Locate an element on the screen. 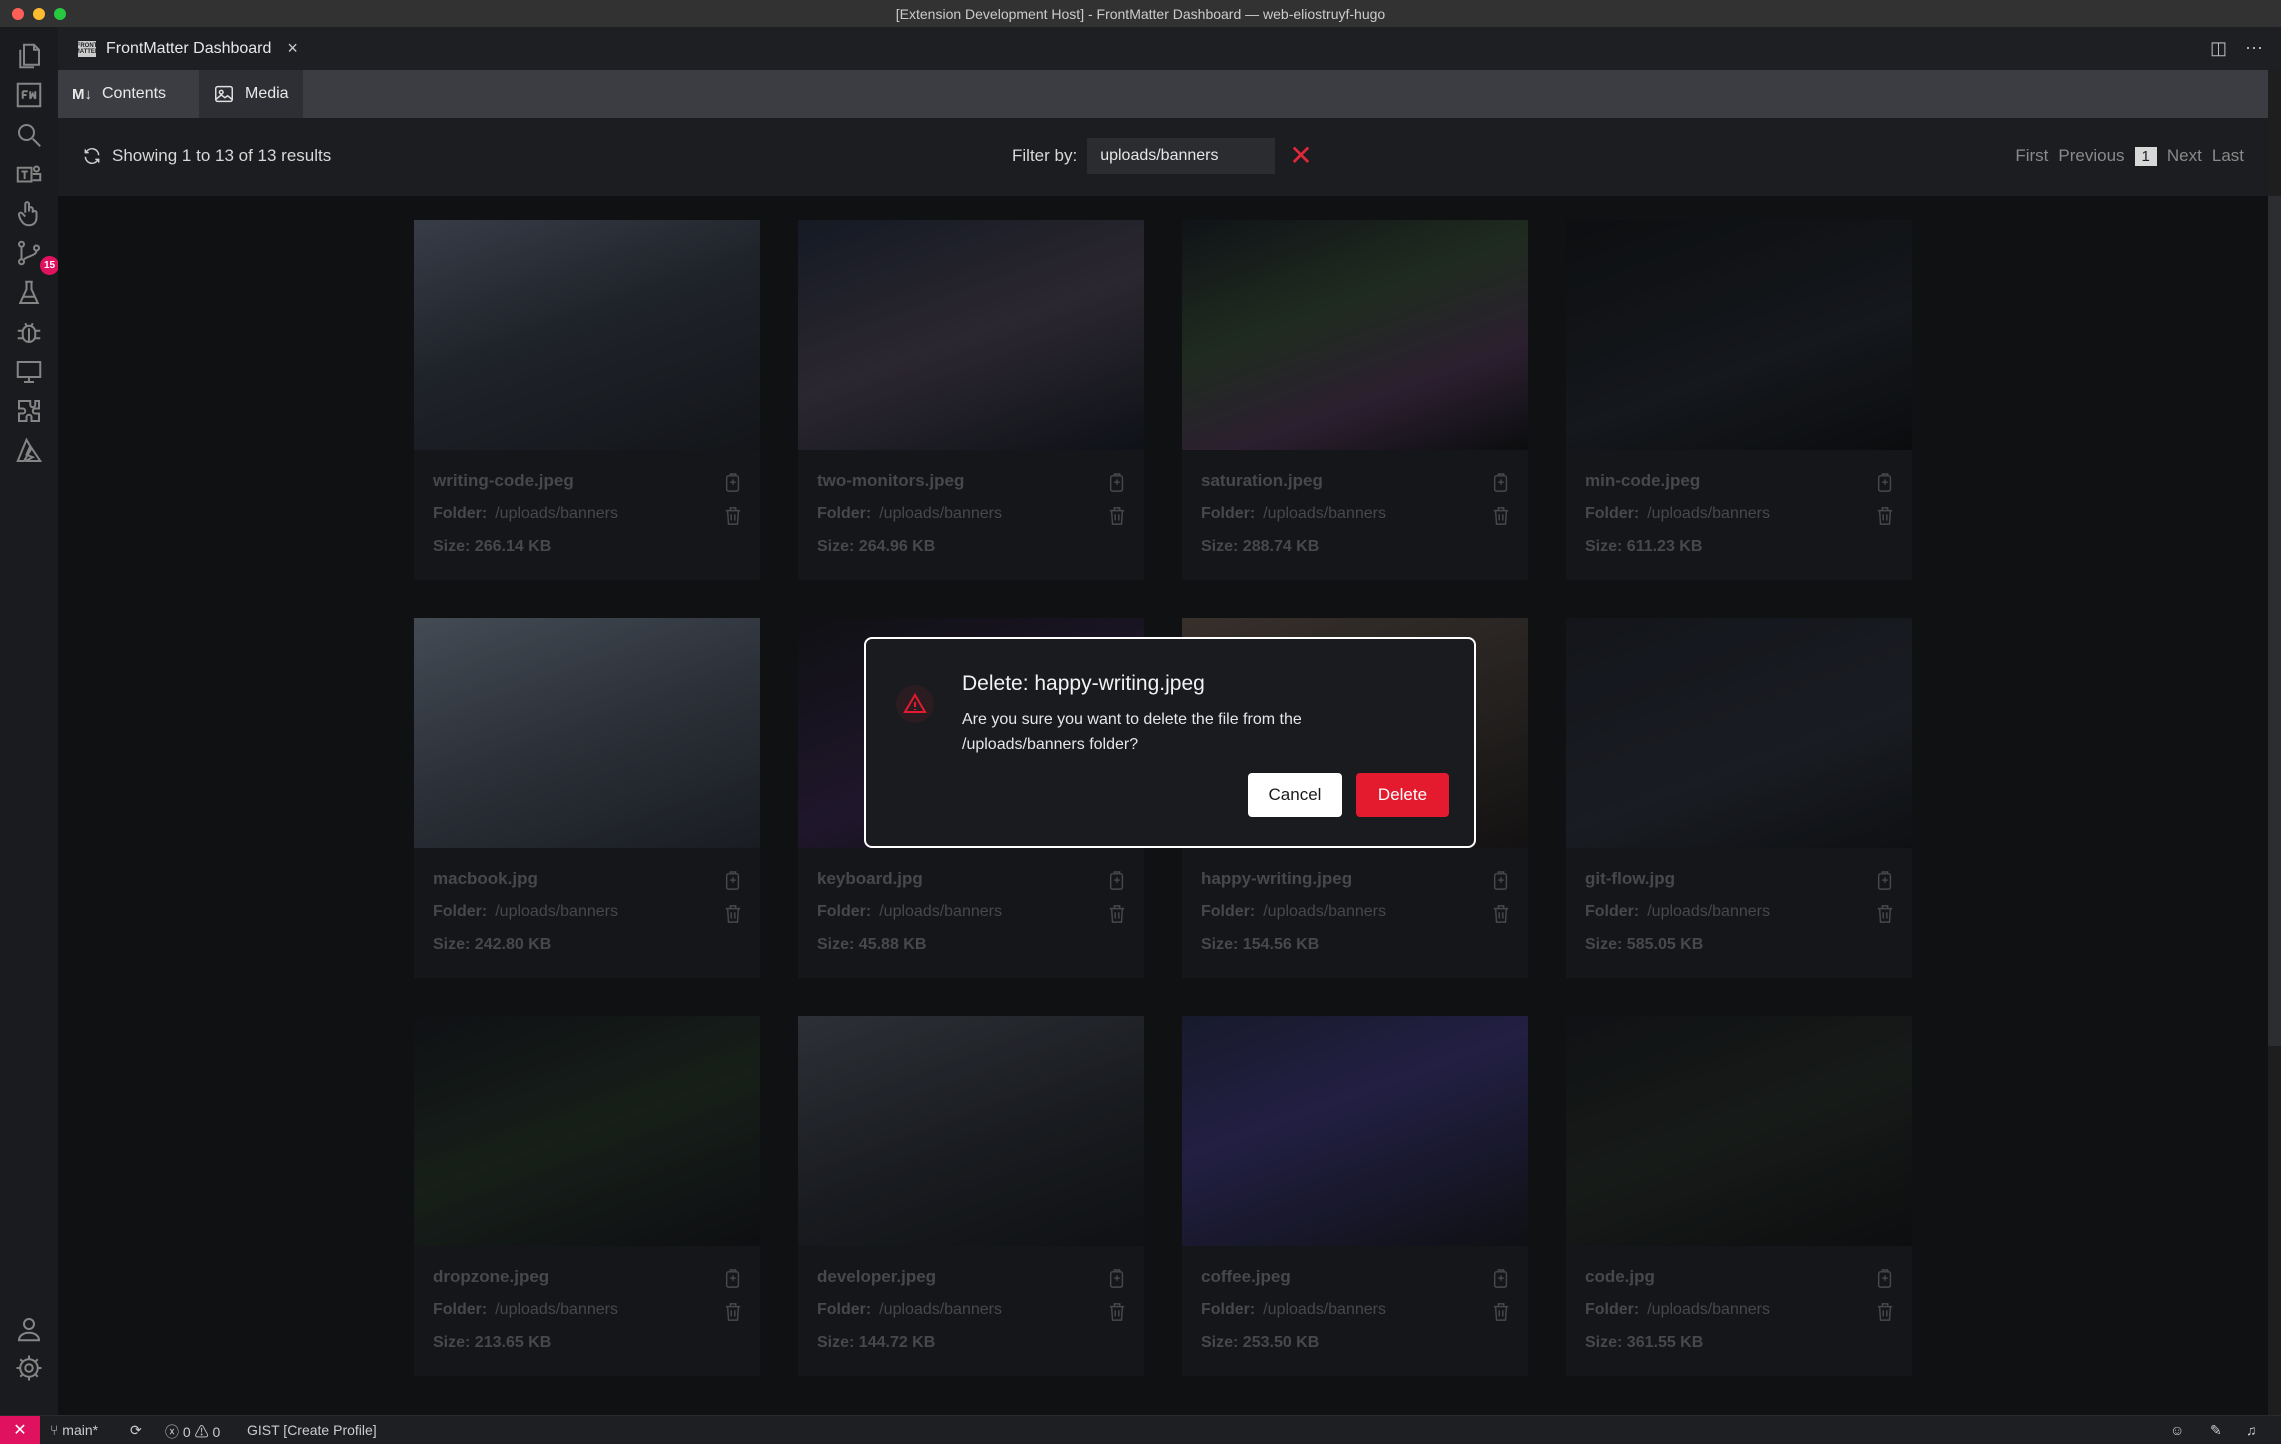 Image resolution: width=2281 pixels, height=1444 pixels. filter-input: uploads/banners is located at coordinates (1181, 156).